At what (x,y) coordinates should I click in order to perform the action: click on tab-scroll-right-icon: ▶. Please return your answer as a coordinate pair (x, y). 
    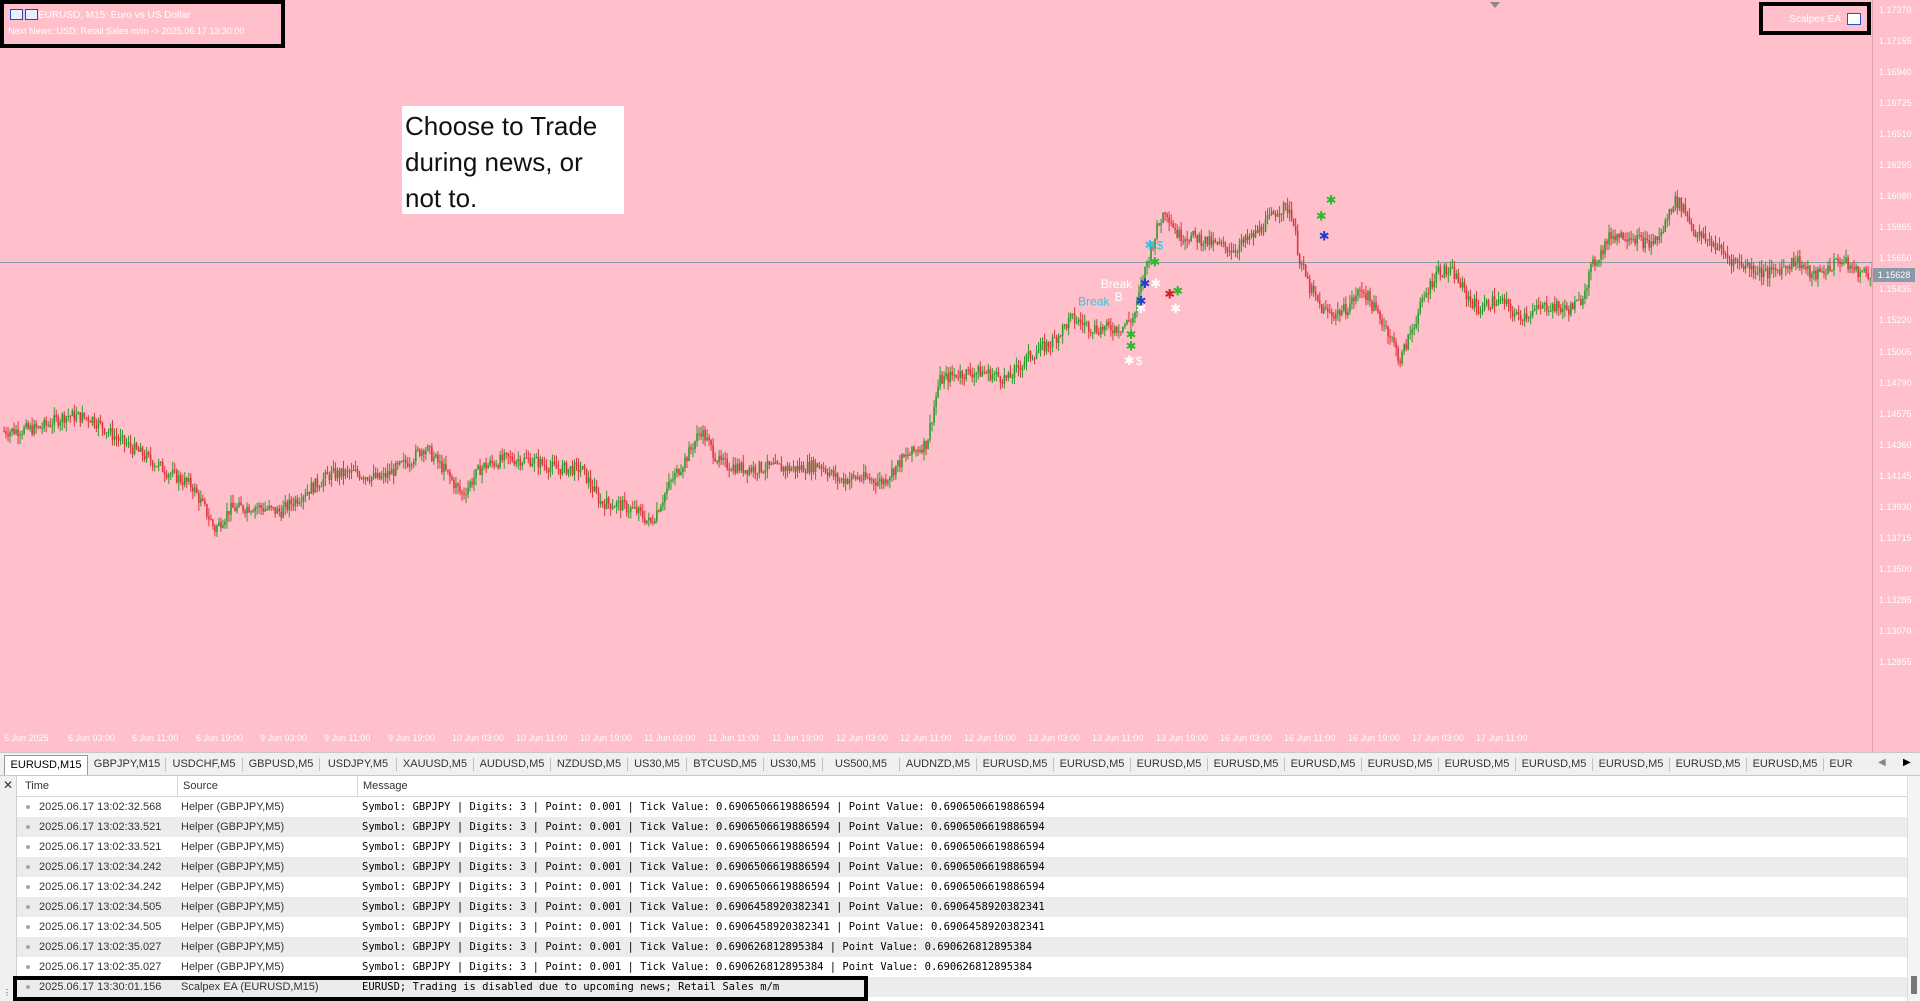
    Looking at the image, I should click on (1907, 762).